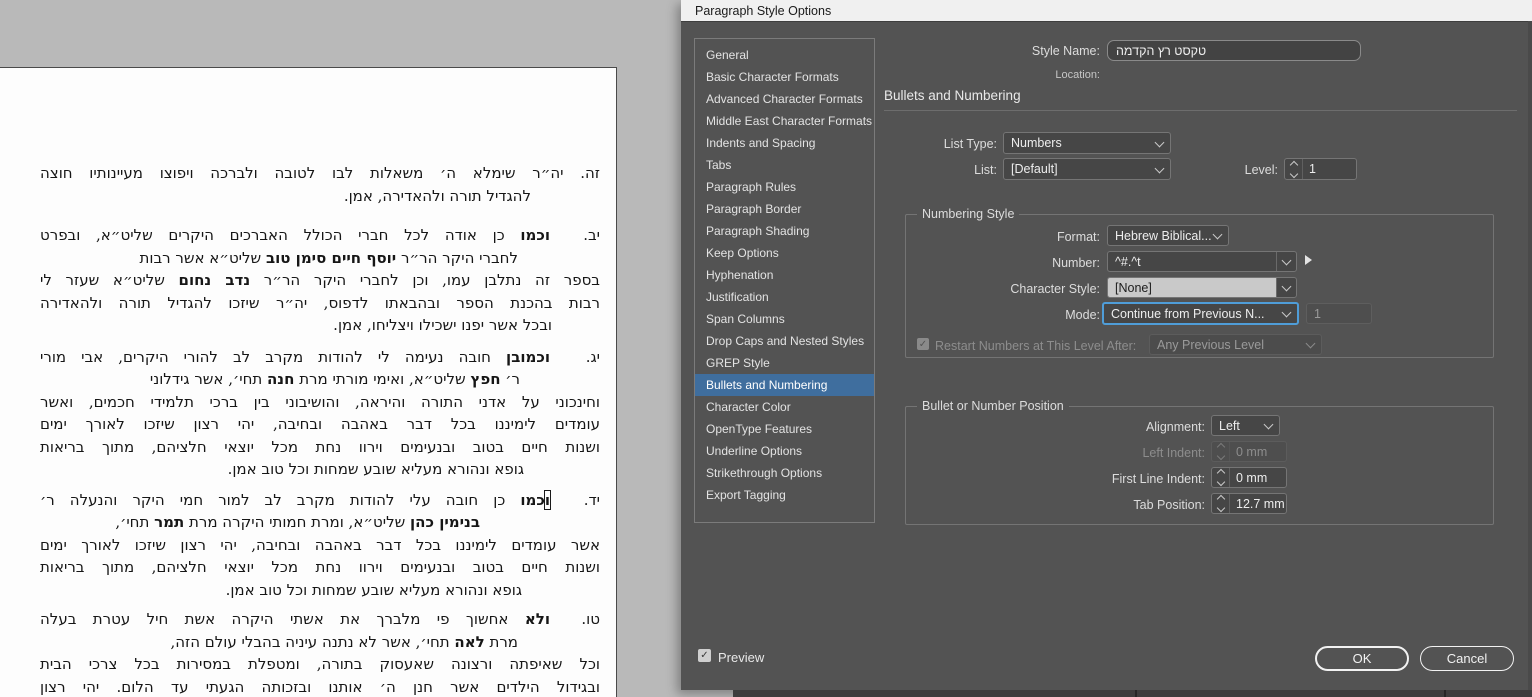 The height and width of the screenshot is (697, 1532). Describe the element at coordinates (784, 385) in the screenshot. I see `sidebar-item-bullets-and-numbering: Bullets and Numbering` at that location.